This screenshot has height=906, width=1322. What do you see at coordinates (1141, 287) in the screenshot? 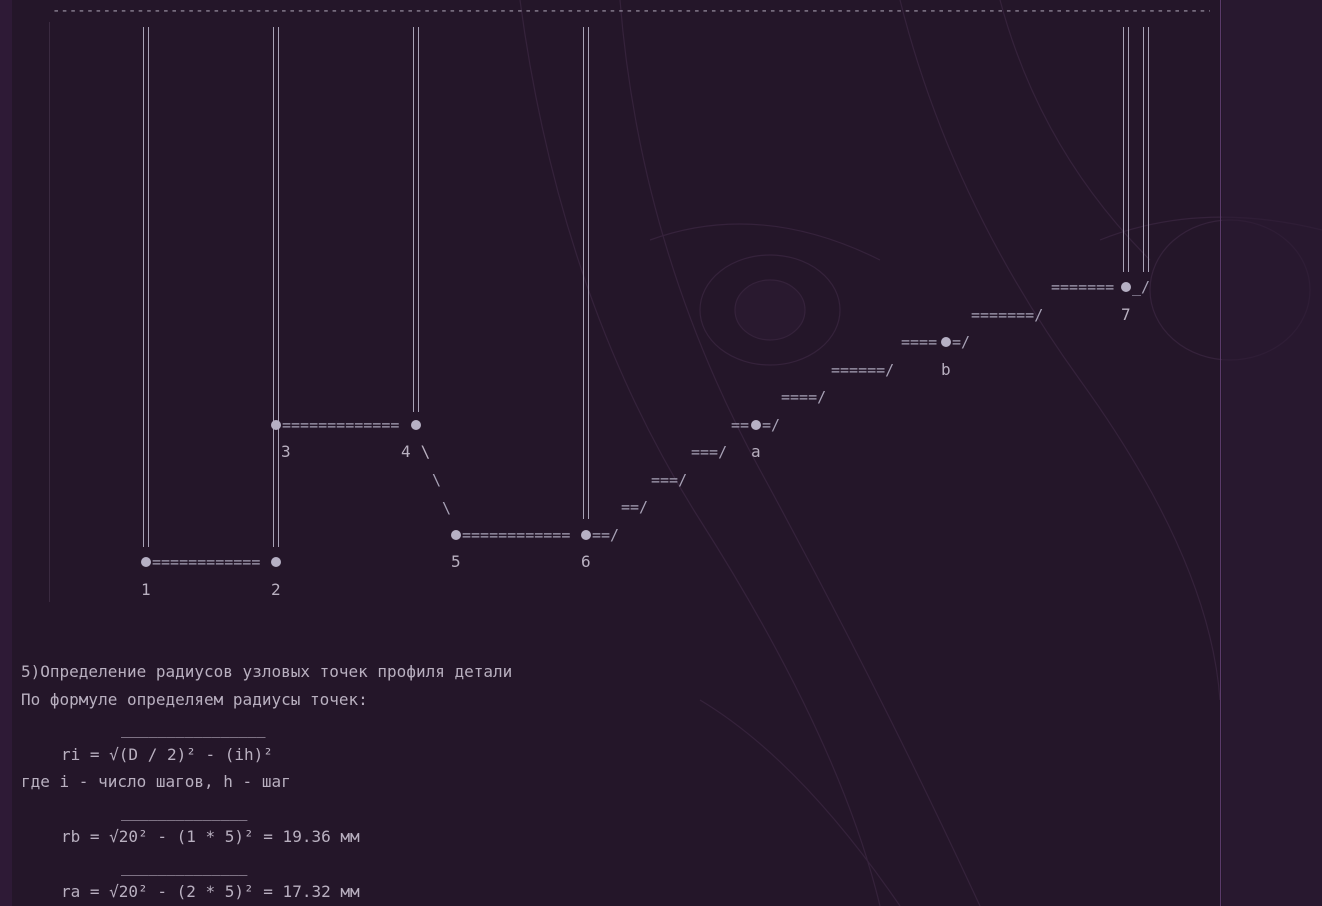
I see `stair-12: _/` at bounding box center [1141, 287].